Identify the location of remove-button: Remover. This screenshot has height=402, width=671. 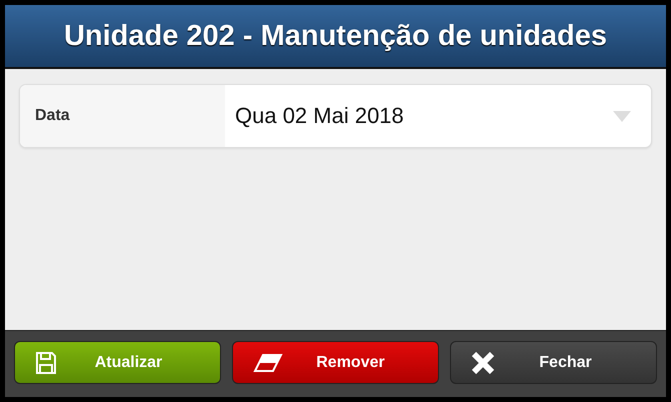
(335, 362).